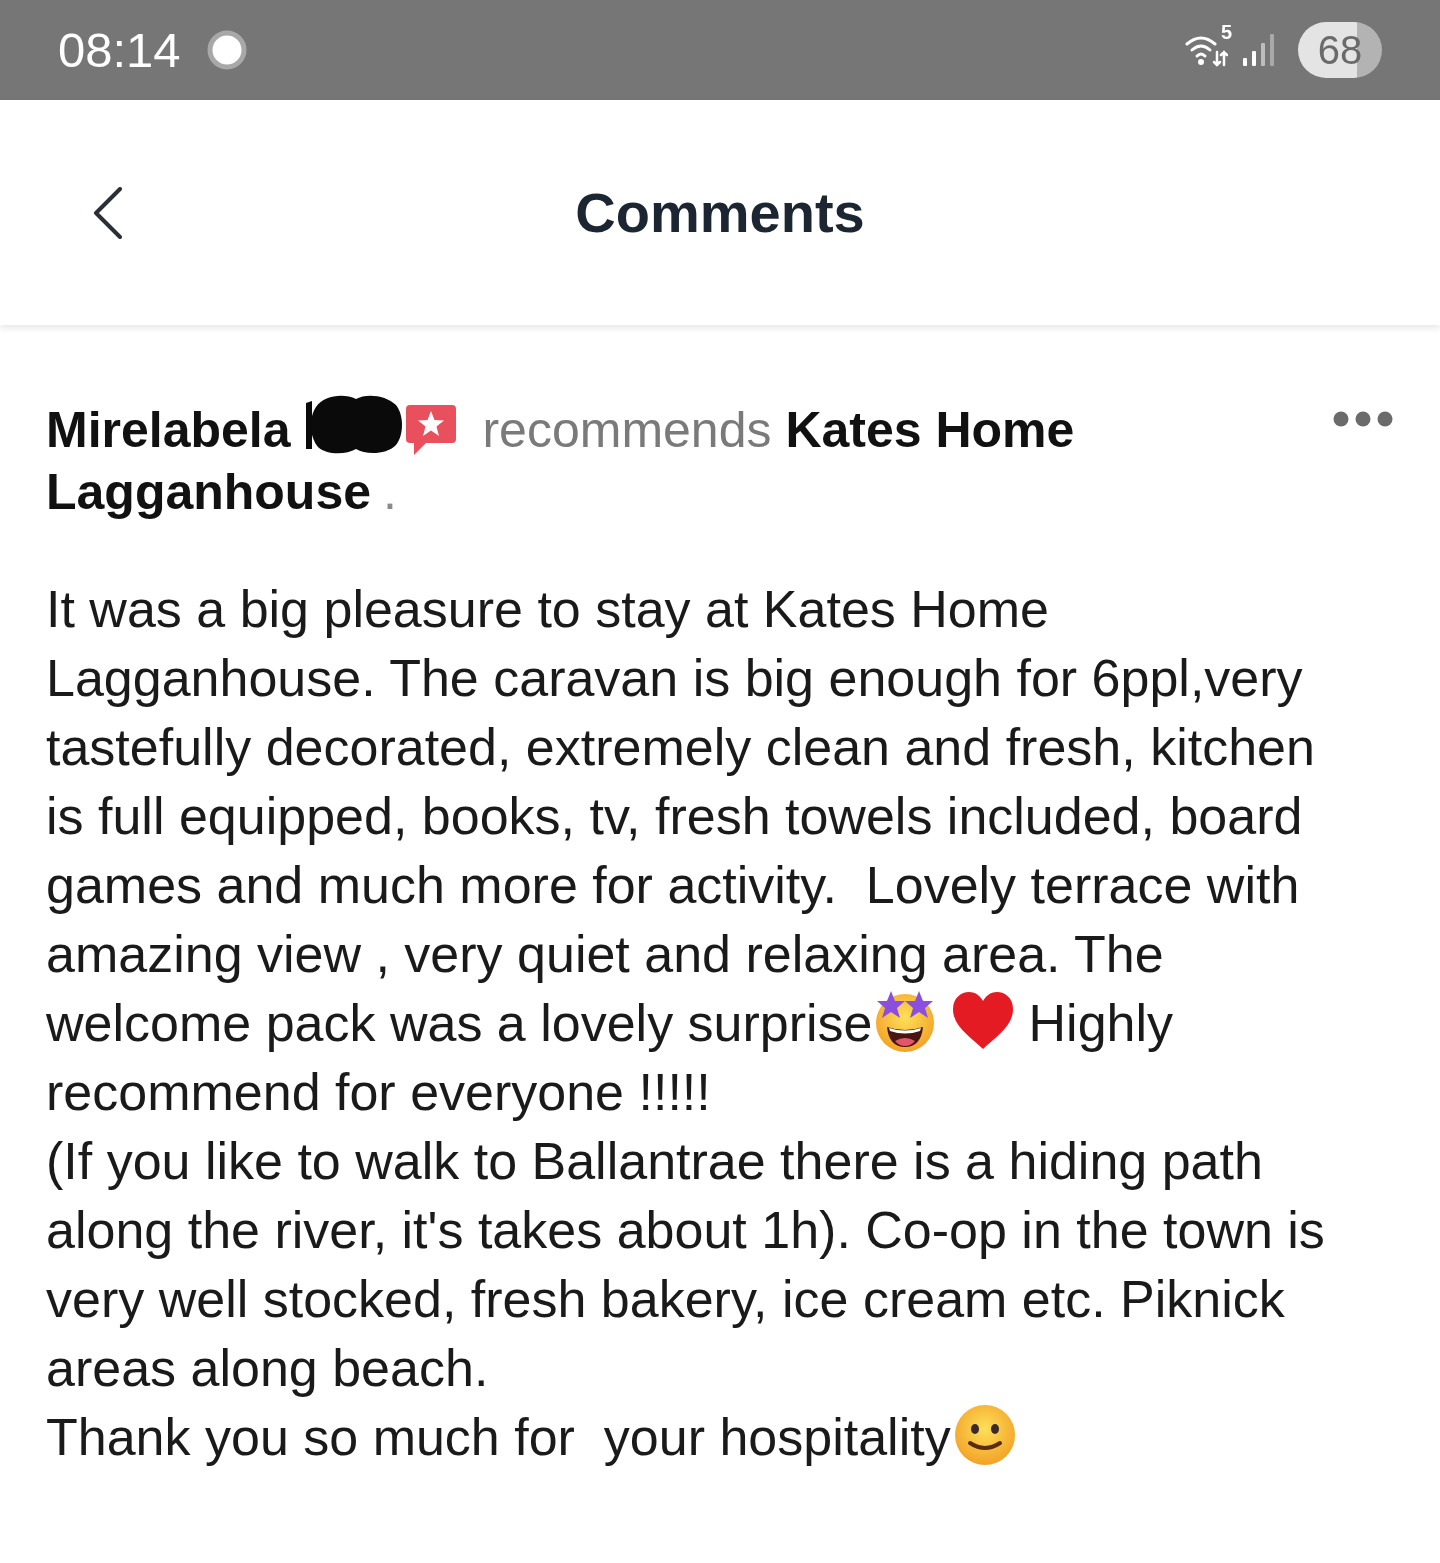 The width and height of the screenshot is (1440, 1563). What do you see at coordinates (431, 430) in the screenshot?
I see `star-speech-bubble-icon` at bounding box center [431, 430].